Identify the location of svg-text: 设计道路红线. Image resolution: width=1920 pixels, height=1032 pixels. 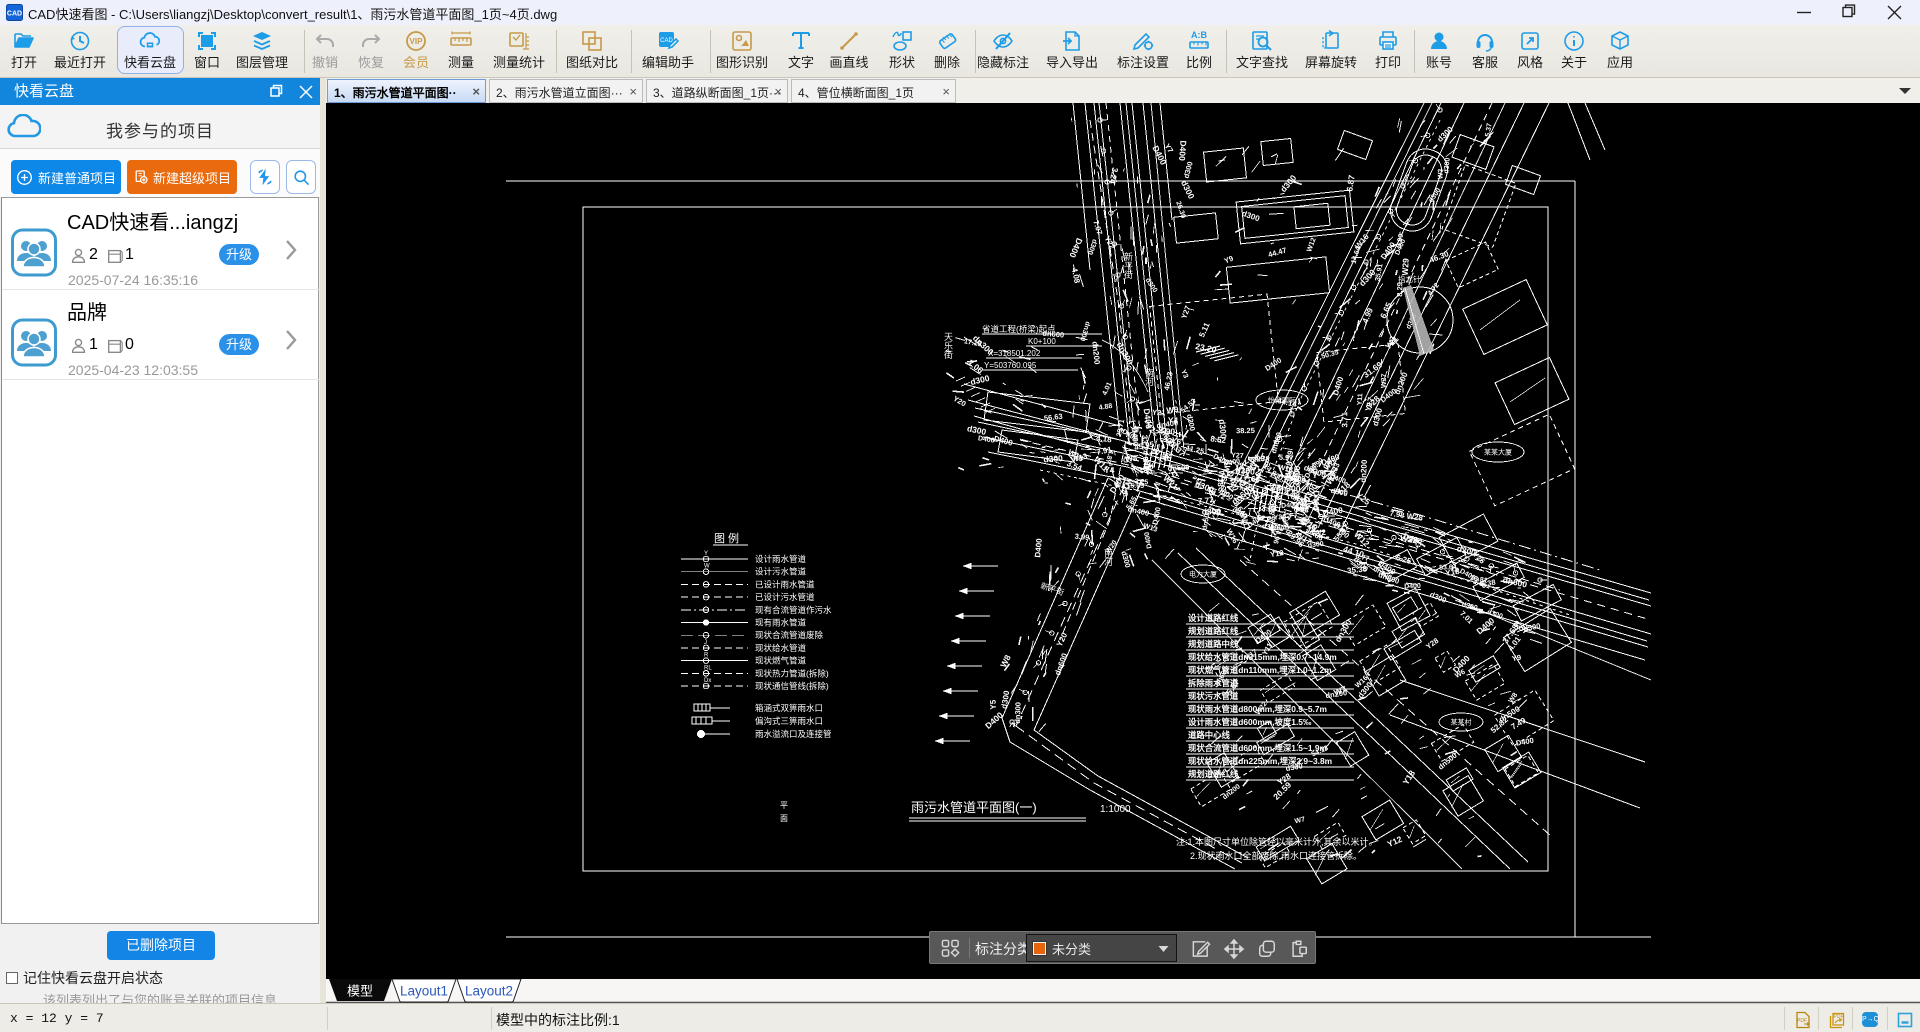
(1213, 618).